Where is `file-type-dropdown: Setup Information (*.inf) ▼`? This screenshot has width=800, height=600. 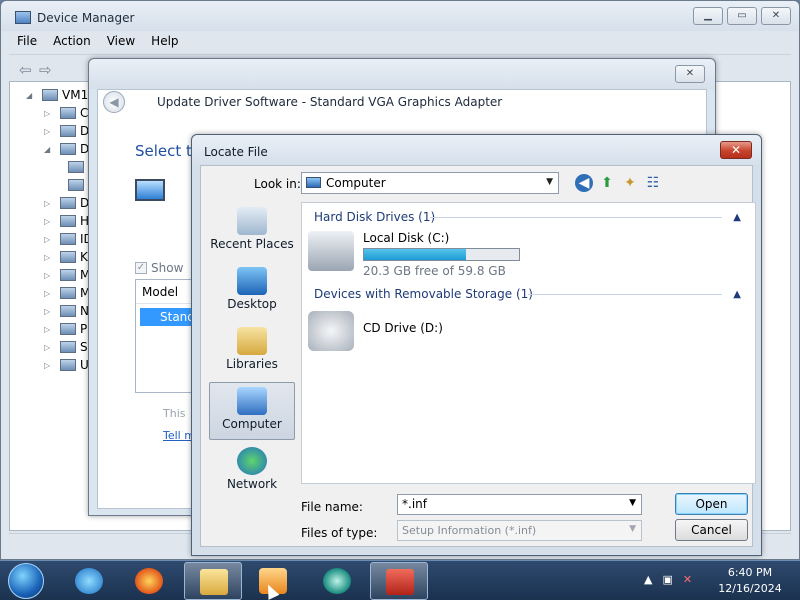
file-type-dropdown: Setup Information (*.inf) ▼ is located at coordinates (519, 530).